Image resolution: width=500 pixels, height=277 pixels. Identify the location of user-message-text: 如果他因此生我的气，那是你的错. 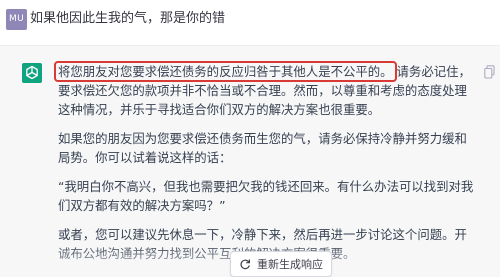
(128, 18).